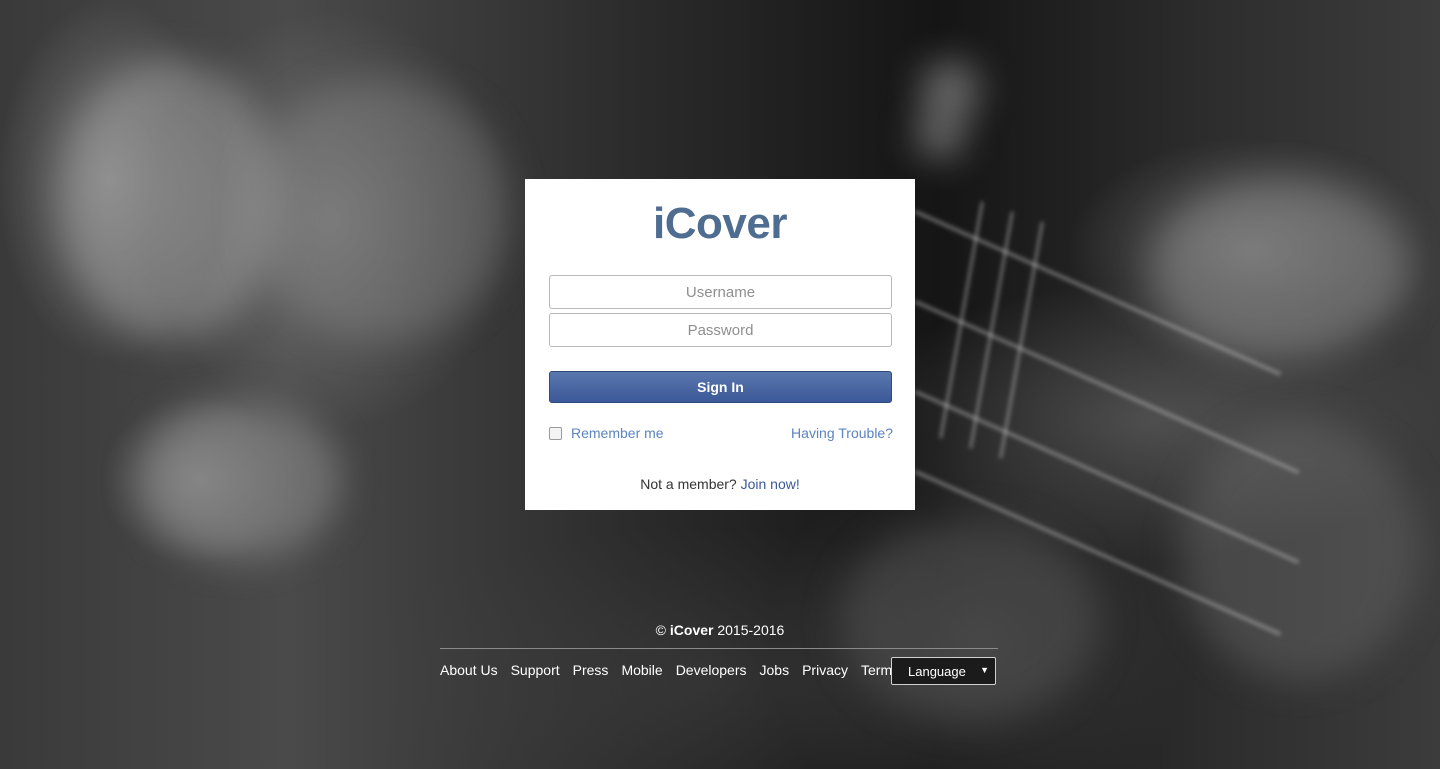 The width and height of the screenshot is (1440, 769). Describe the element at coordinates (688, 484) in the screenshot. I see `signup-prompt-text: Not a member?` at that location.